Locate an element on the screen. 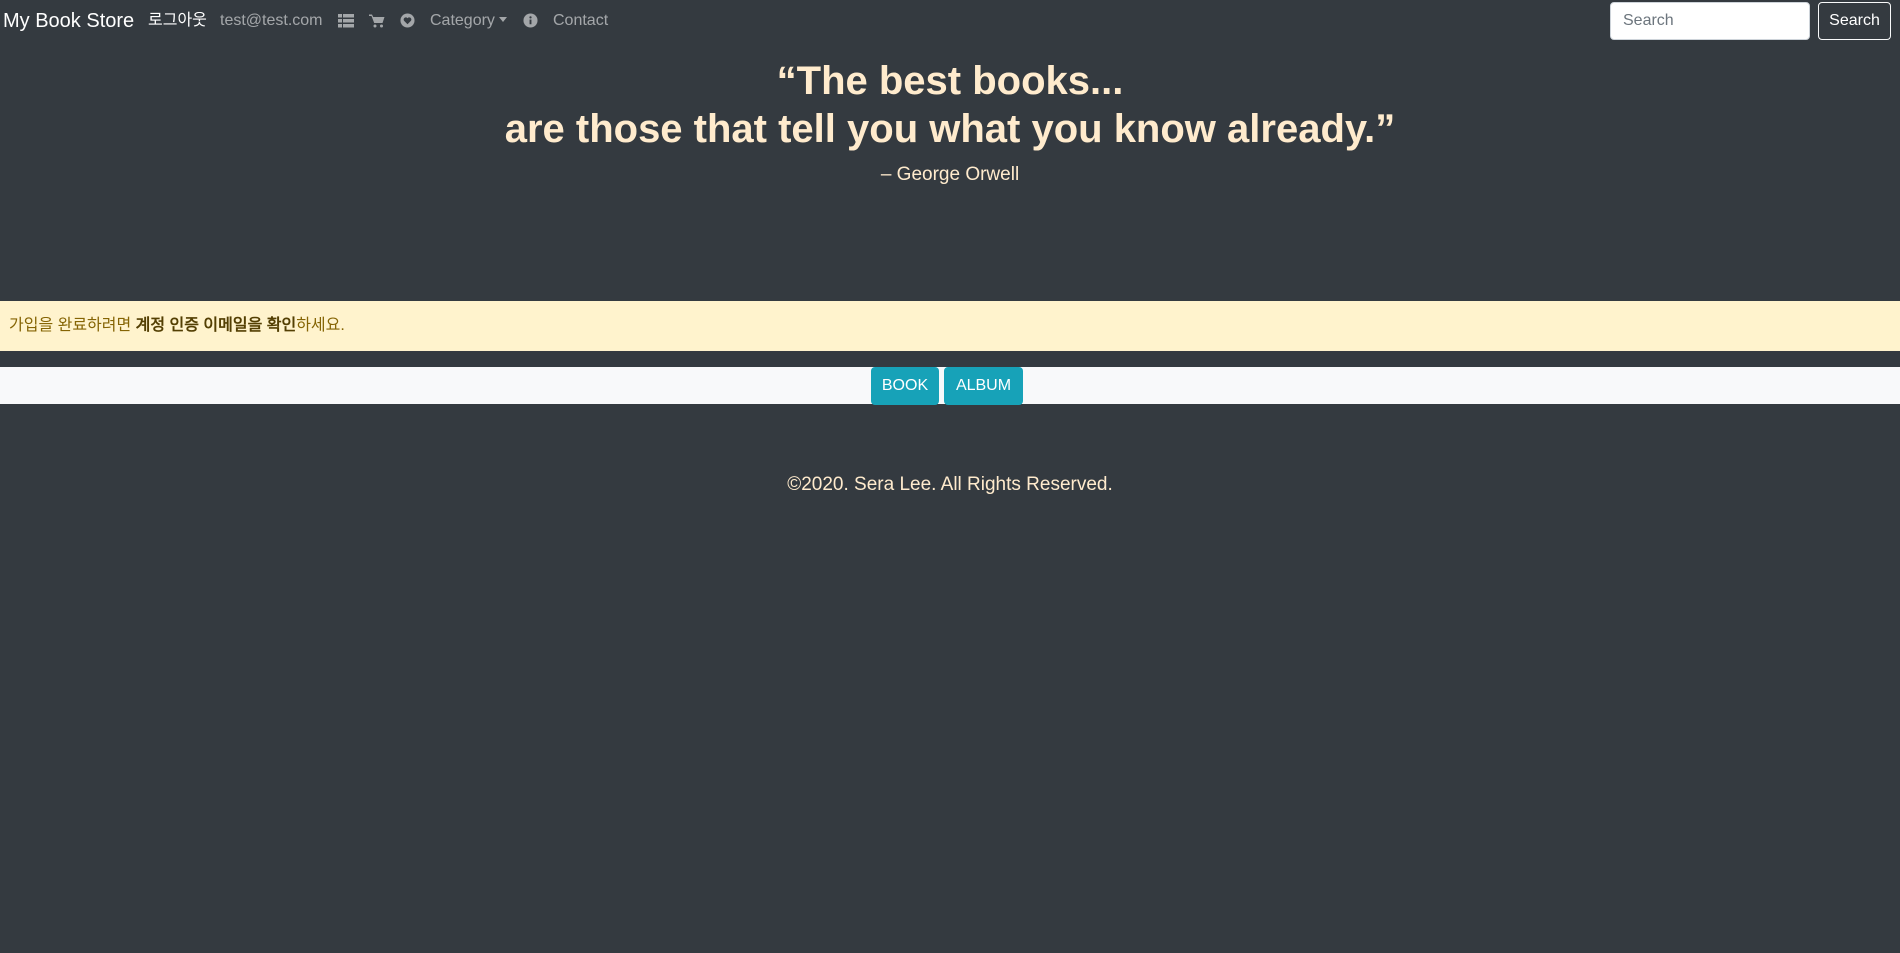 The height and width of the screenshot is (953, 1900). list-icon is located at coordinates (345, 20).